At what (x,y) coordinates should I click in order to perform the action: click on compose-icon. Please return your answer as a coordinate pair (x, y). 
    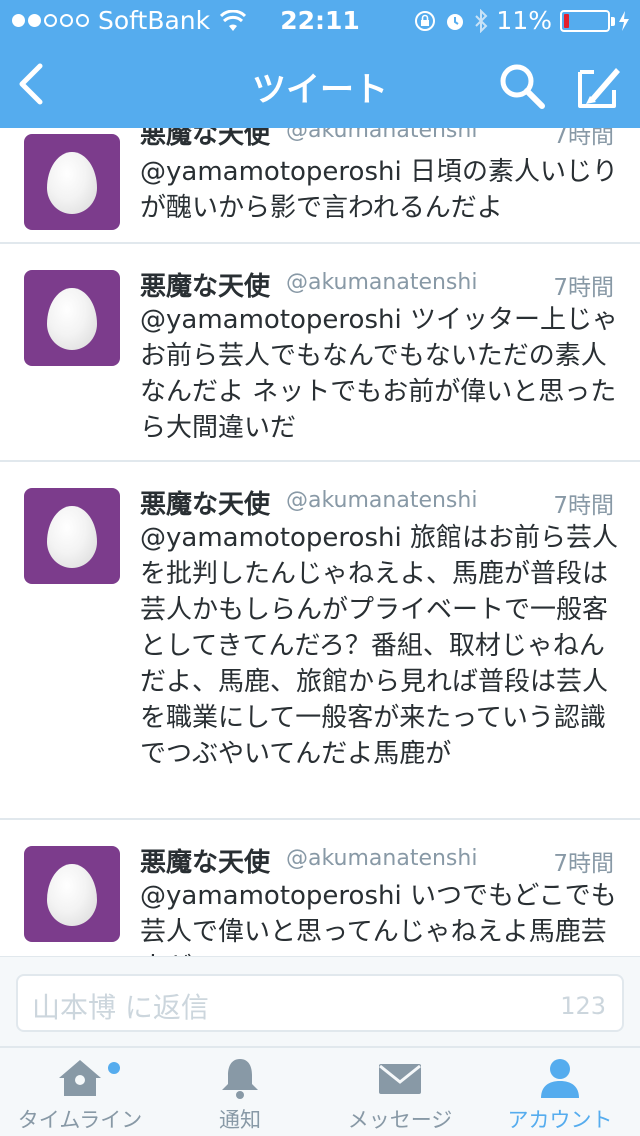
    Looking at the image, I should click on (598, 86).